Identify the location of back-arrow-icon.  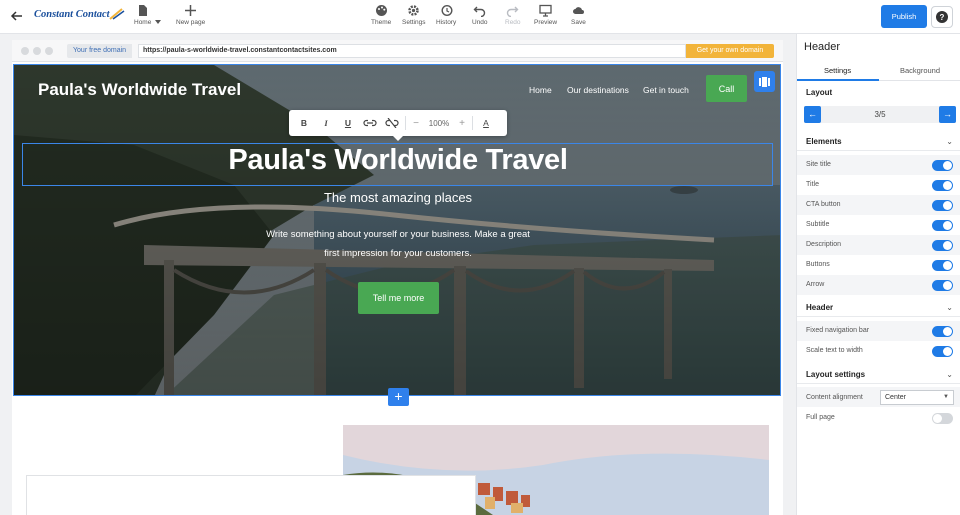
(17, 16).